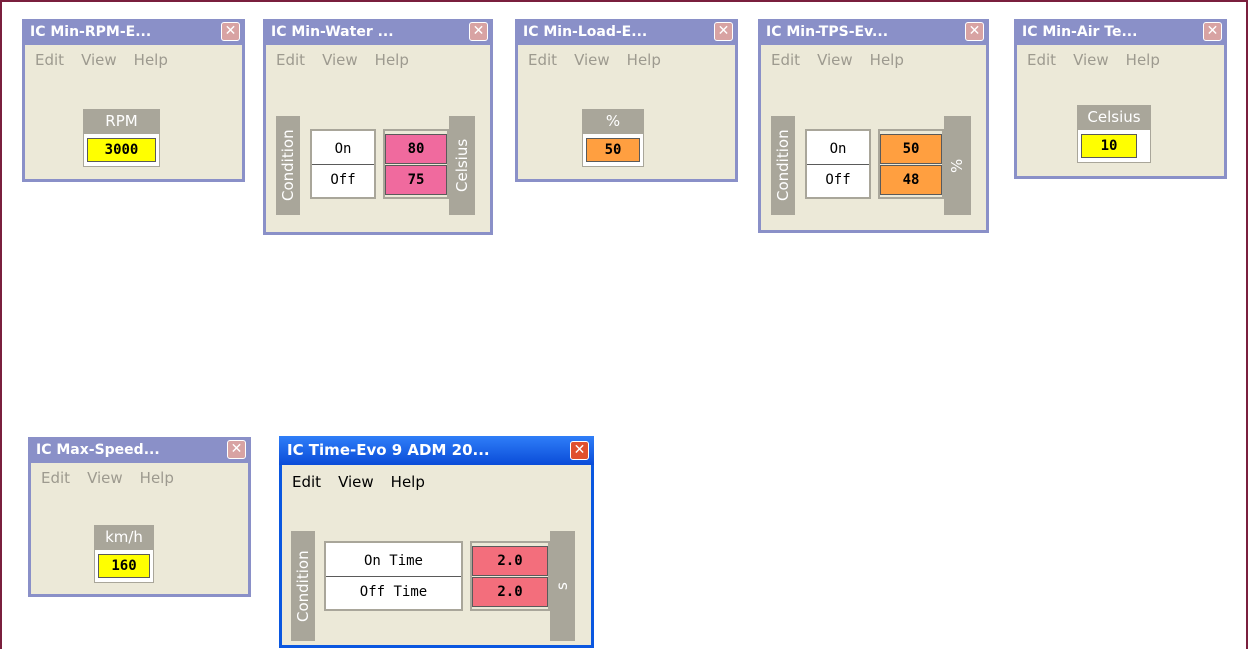  I want to click on value-off: 75, so click(416, 180).